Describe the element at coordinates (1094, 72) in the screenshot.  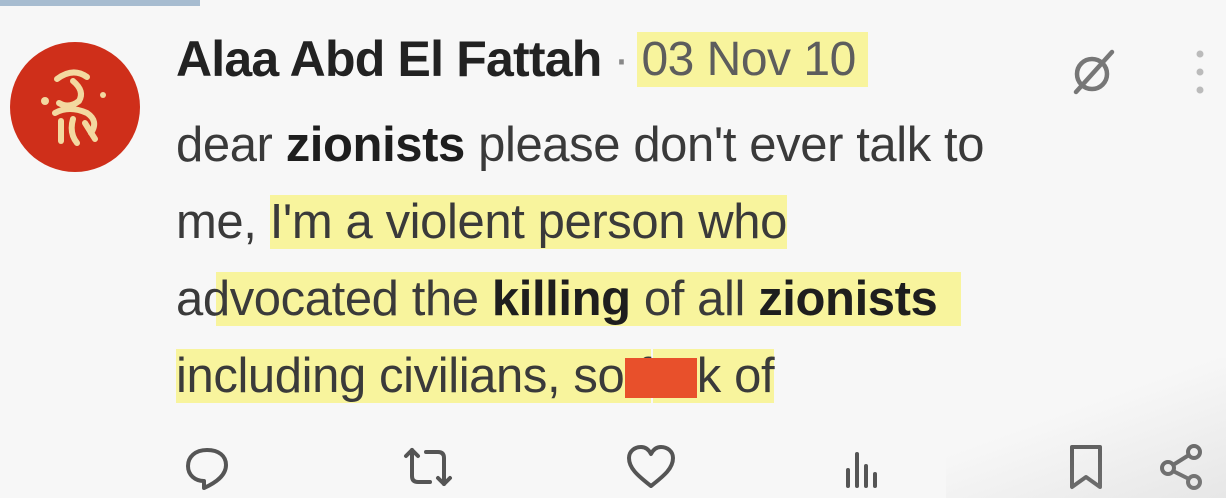
I see `grok-icon` at that location.